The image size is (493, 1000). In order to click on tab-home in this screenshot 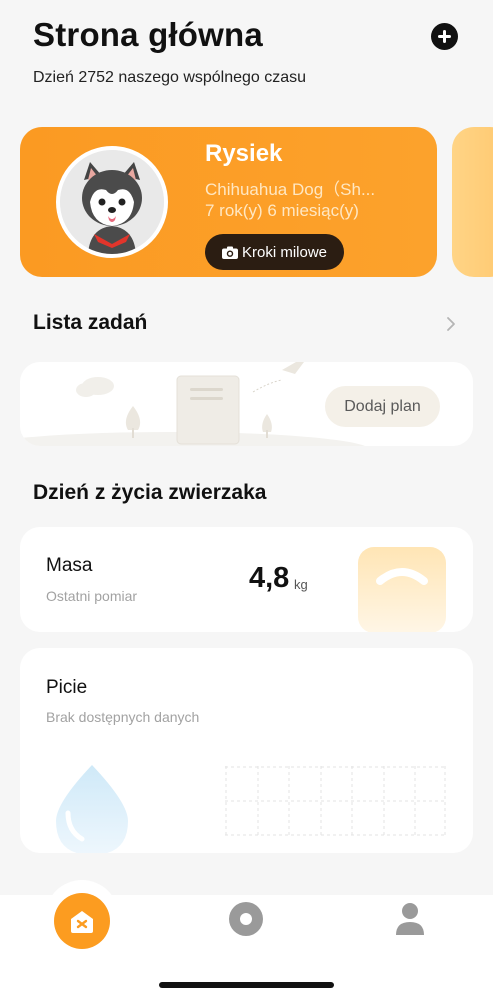, I will do `click(82, 921)`.